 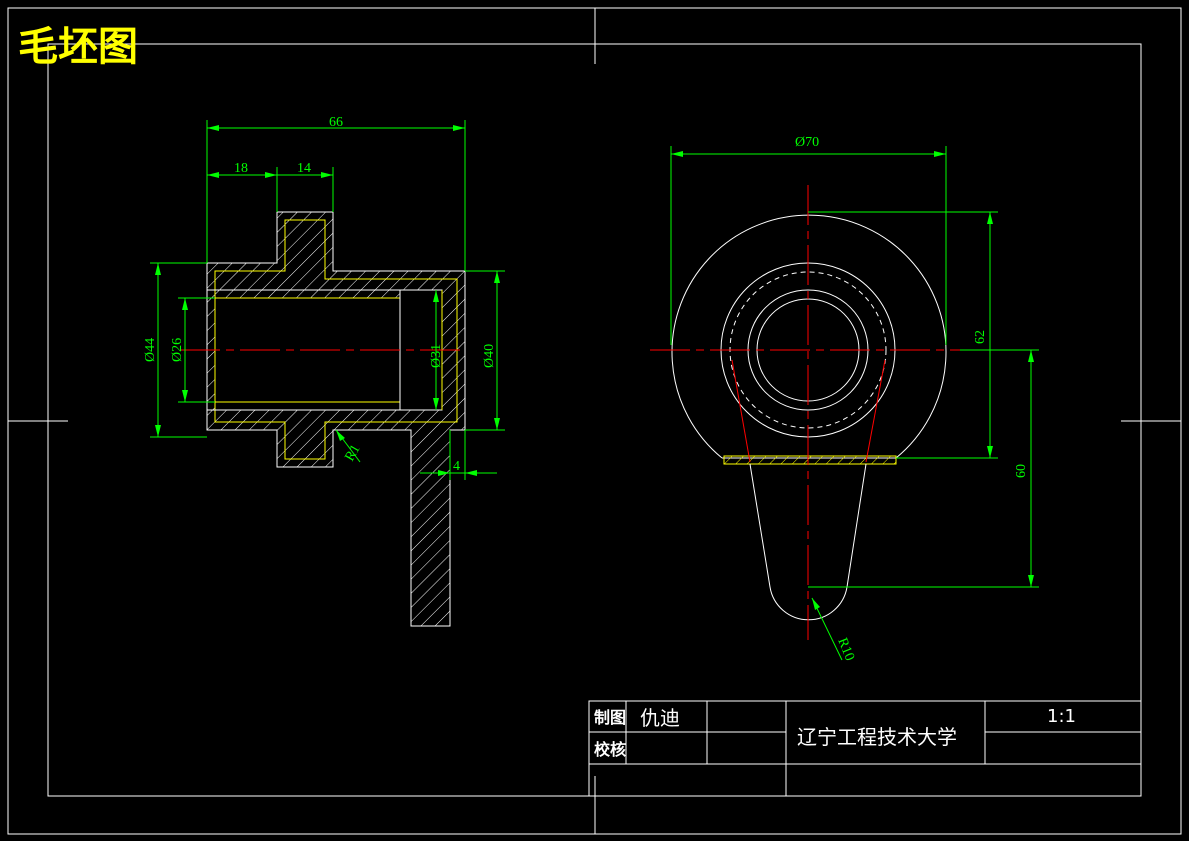 What do you see at coordinates (807, 142) in the screenshot?
I see `dim-right-outer-dia: Ø70` at bounding box center [807, 142].